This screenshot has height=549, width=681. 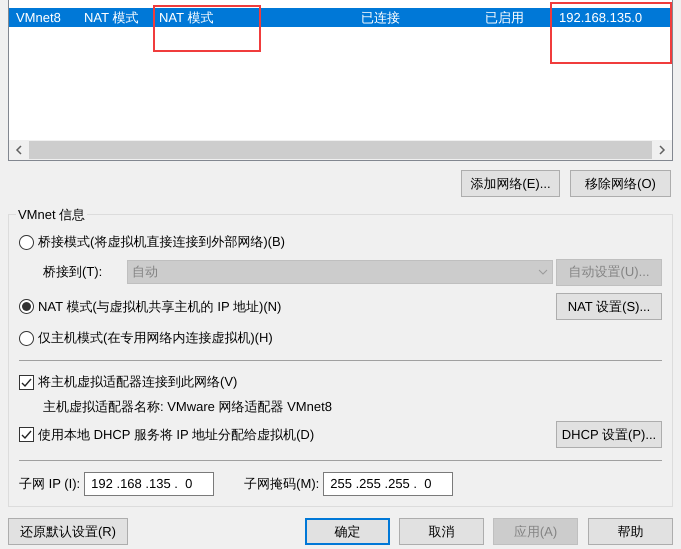 I want to click on table-cell: 已连接, so click(x=380, y=17).